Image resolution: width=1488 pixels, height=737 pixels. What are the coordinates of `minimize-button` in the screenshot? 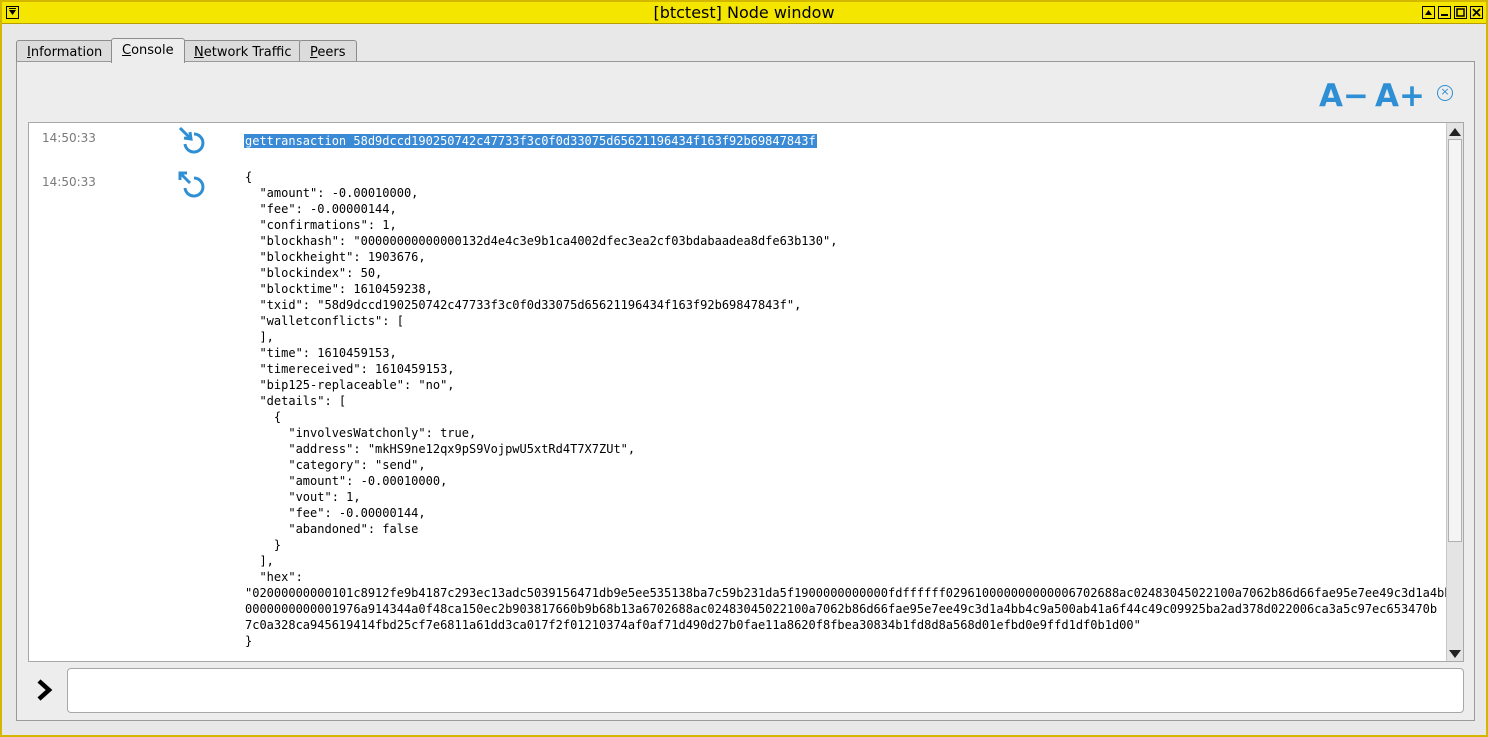 It's located at (1444, 12).